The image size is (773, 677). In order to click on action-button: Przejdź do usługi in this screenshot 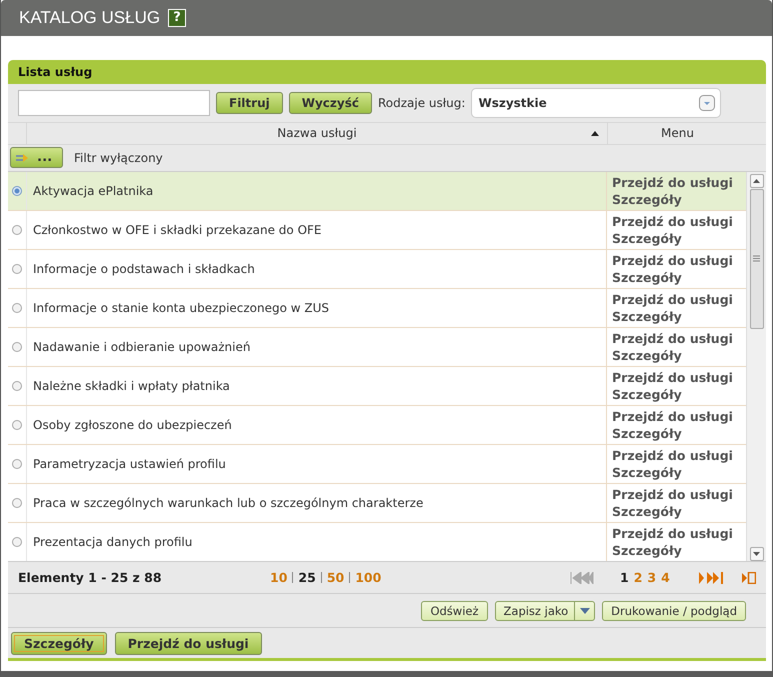, I will do `click(188, 643)`.